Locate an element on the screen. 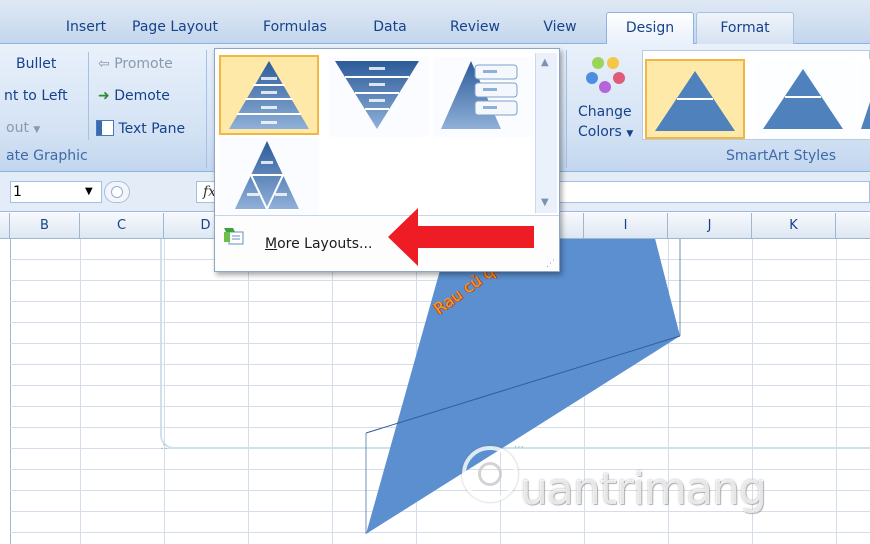 The height and width of the screenshot is (544, 870). gallery-scrollbar: ▲ ▼ is located at coordinates (546, 133).